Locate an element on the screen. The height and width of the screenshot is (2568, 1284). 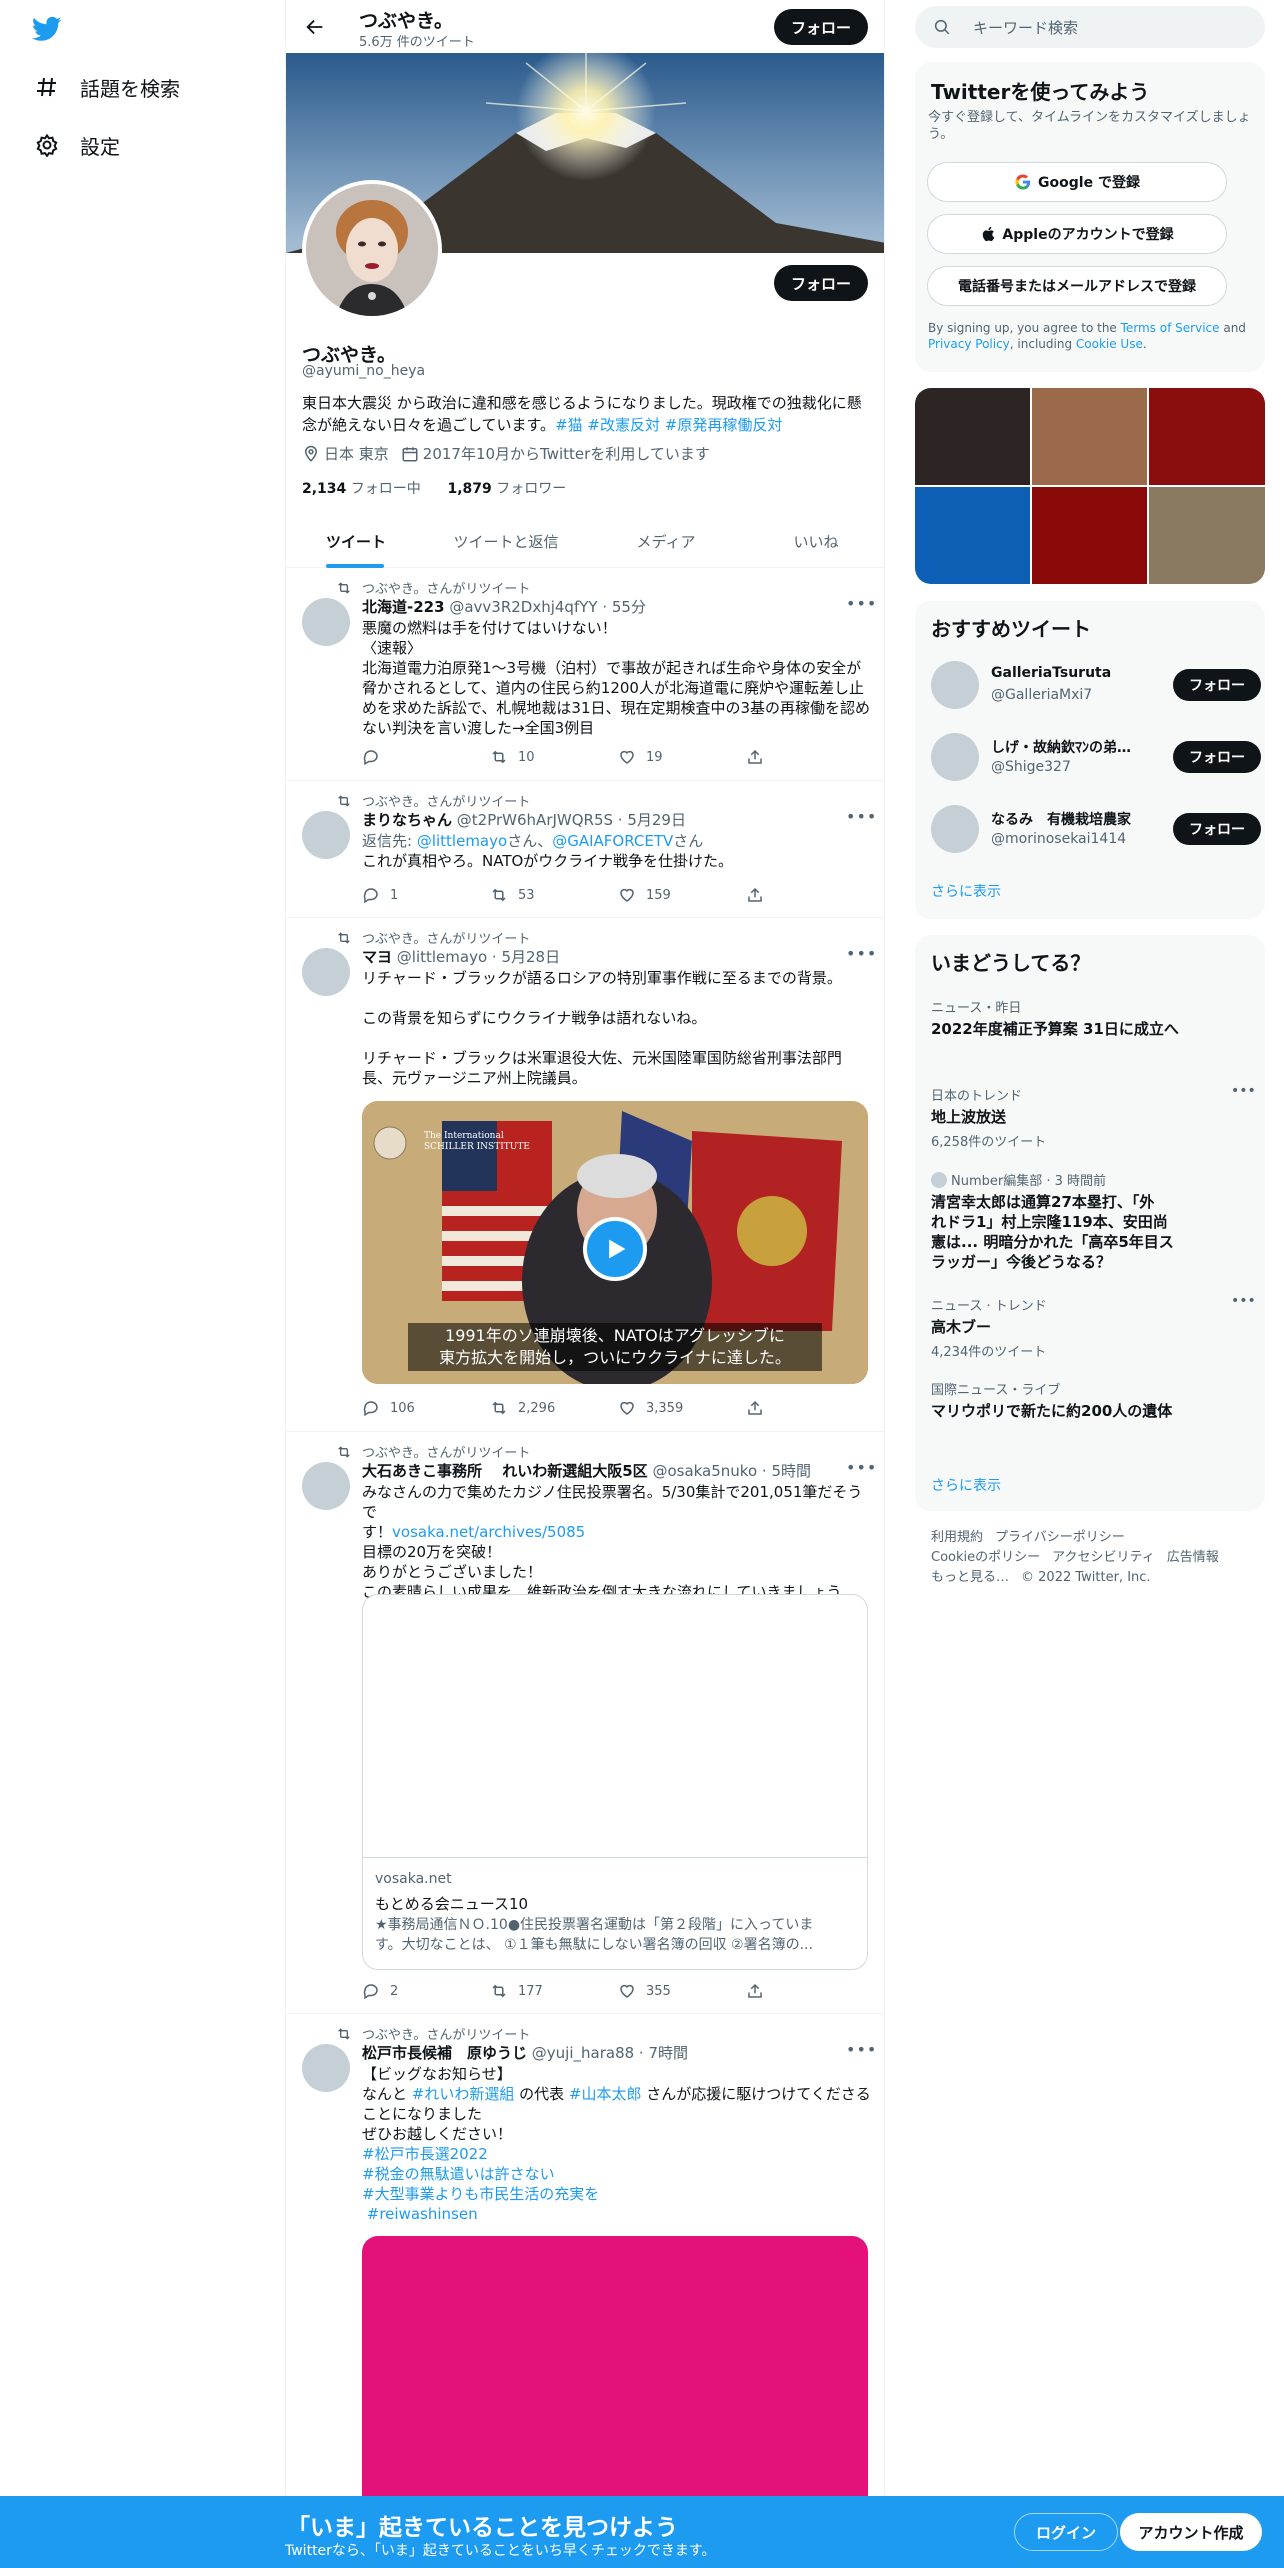
trend-item: ニュース · トレンド 高木ブー 4,234件のツイート ••• is located at coordinates (1093, 1326).